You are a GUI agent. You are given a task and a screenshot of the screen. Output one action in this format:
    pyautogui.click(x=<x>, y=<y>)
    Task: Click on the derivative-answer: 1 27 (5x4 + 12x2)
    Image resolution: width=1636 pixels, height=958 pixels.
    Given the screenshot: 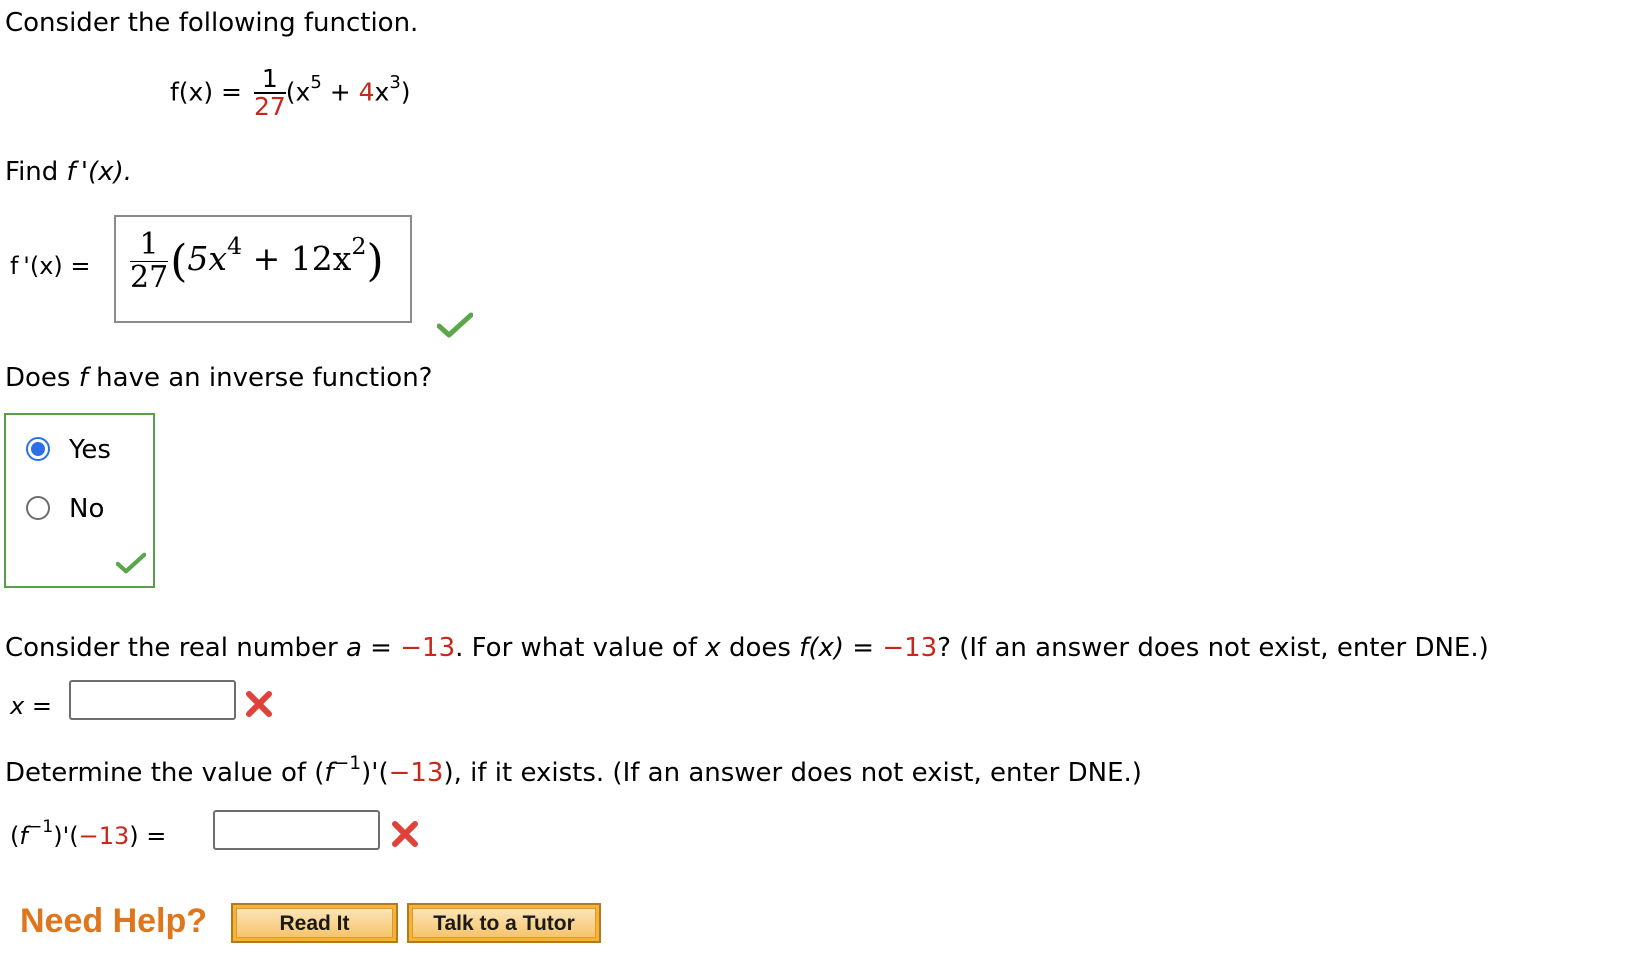 What is the action you would take?
    pyautogui.click(x=257, y=261)
    